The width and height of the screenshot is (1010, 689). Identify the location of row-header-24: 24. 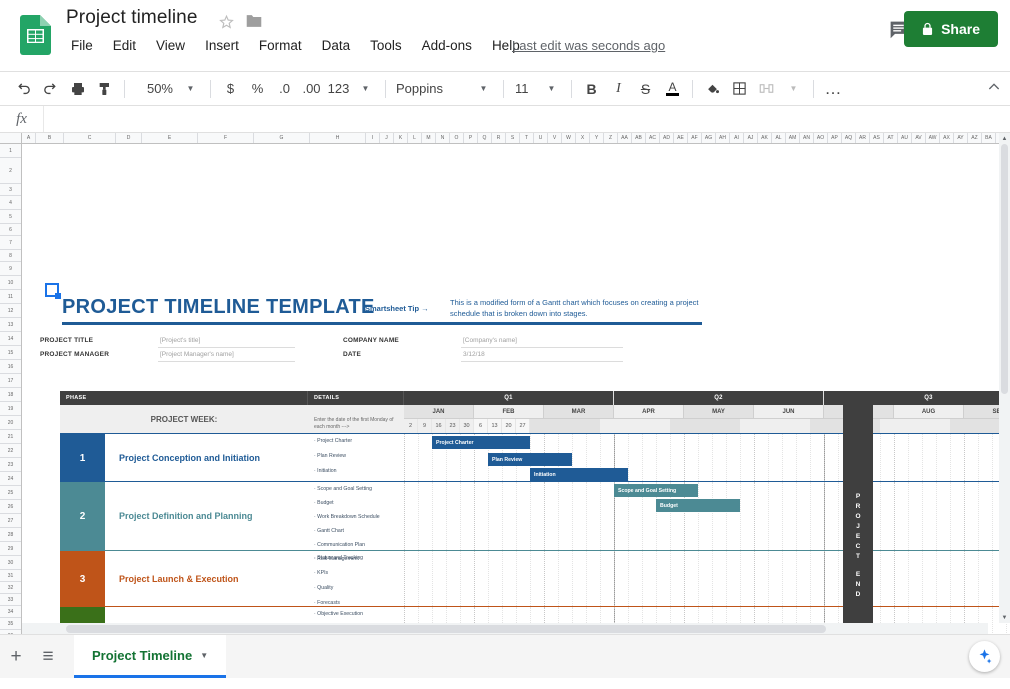
(10, 479).